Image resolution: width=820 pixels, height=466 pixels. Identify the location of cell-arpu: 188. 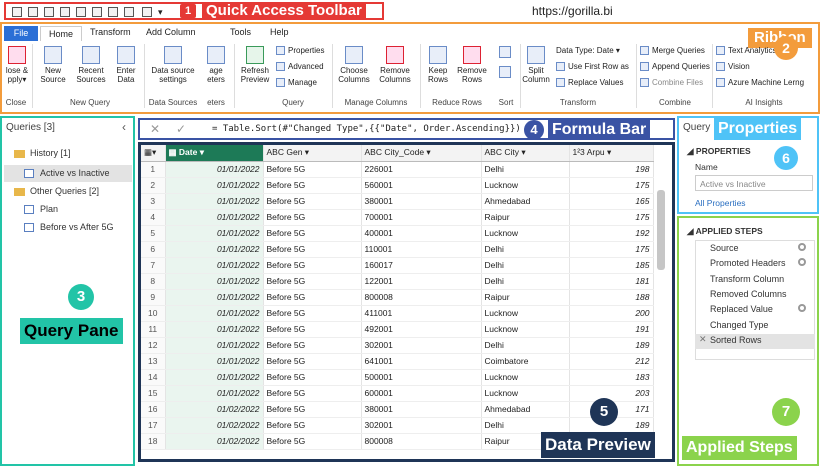
(611, 297).